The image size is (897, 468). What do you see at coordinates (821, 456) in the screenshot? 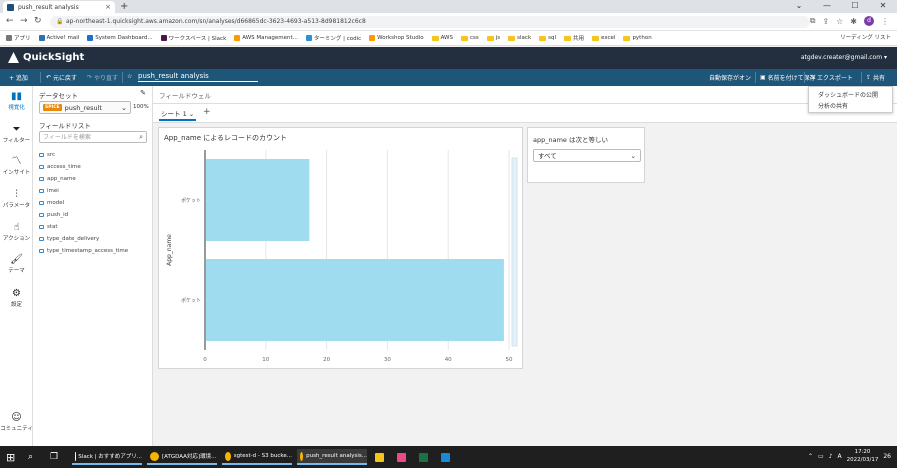
I see `network-icon: ▭` at bounding box center [821, 456].